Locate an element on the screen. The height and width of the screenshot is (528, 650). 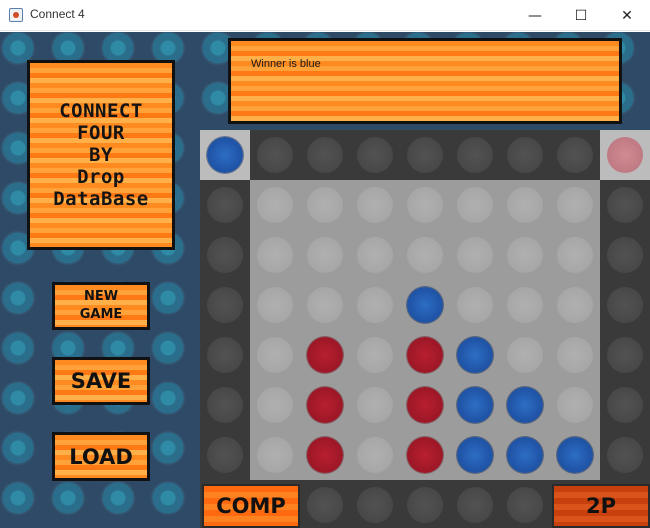
maximize-button: ☐ is located at coordinates (581, 15).